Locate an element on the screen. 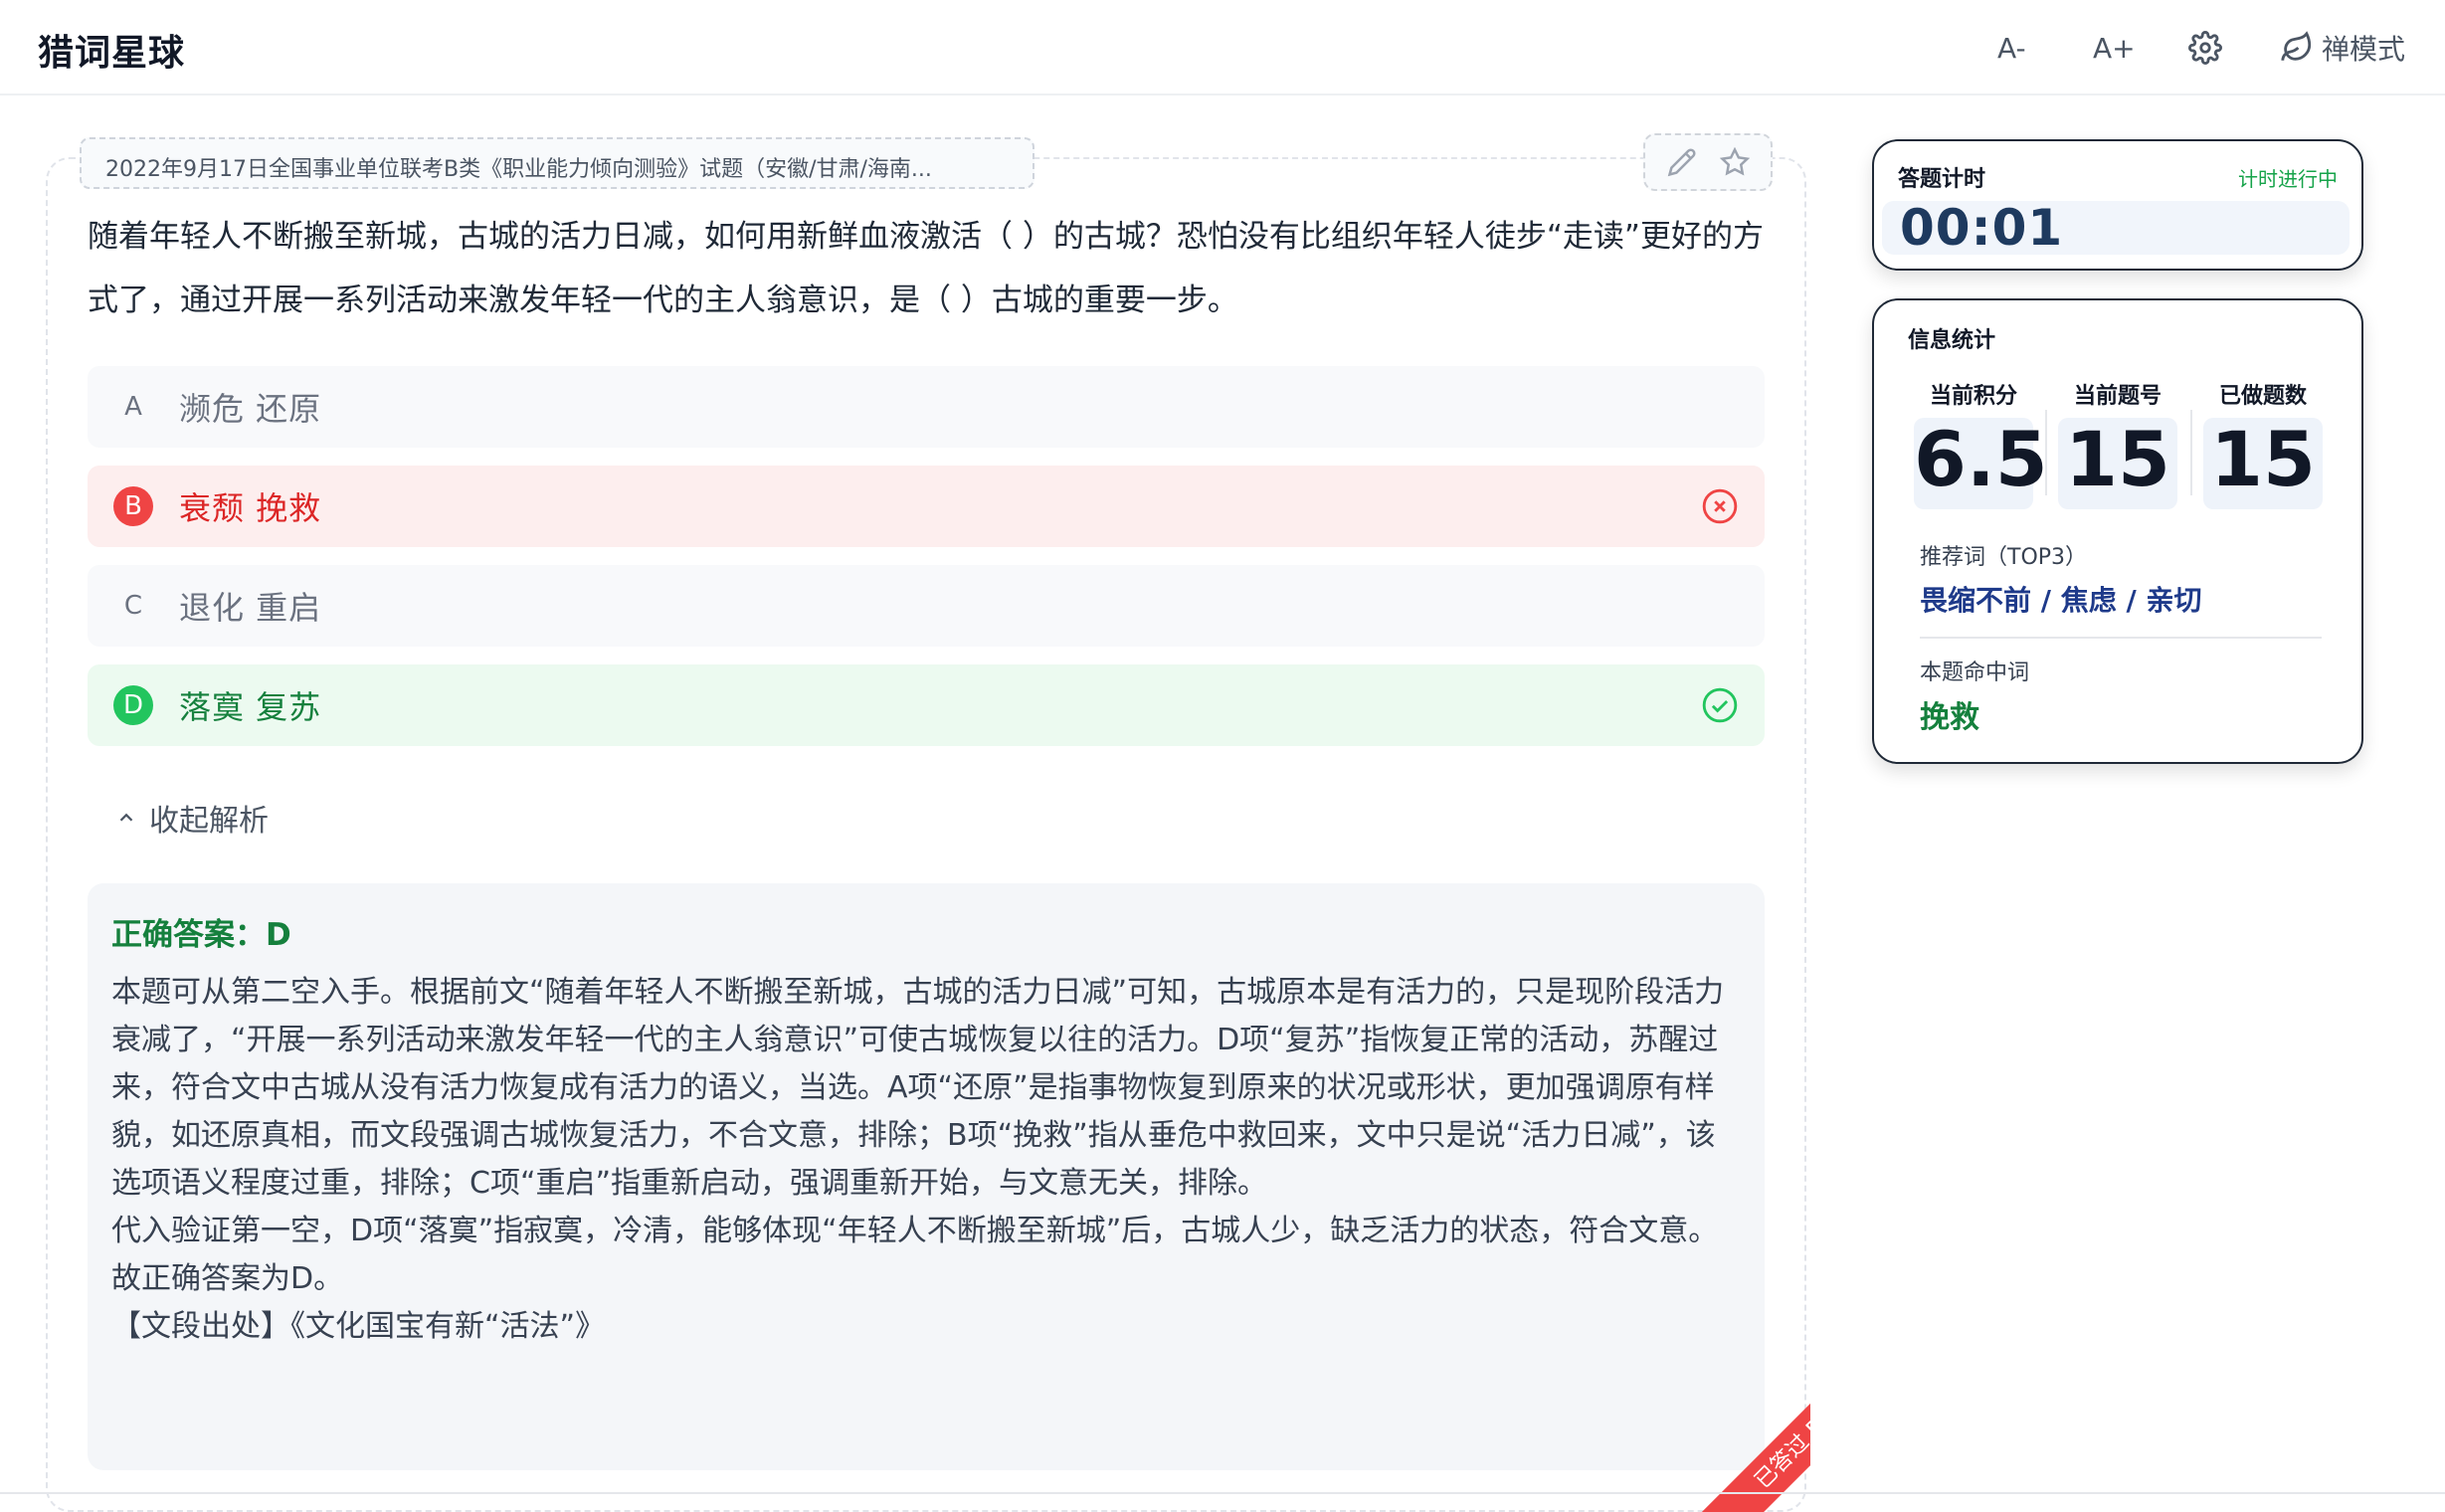 This screenshot has width=2445, height=1512. stat-current-question: 当前题号 15 is located at coordinates (2117, 443).